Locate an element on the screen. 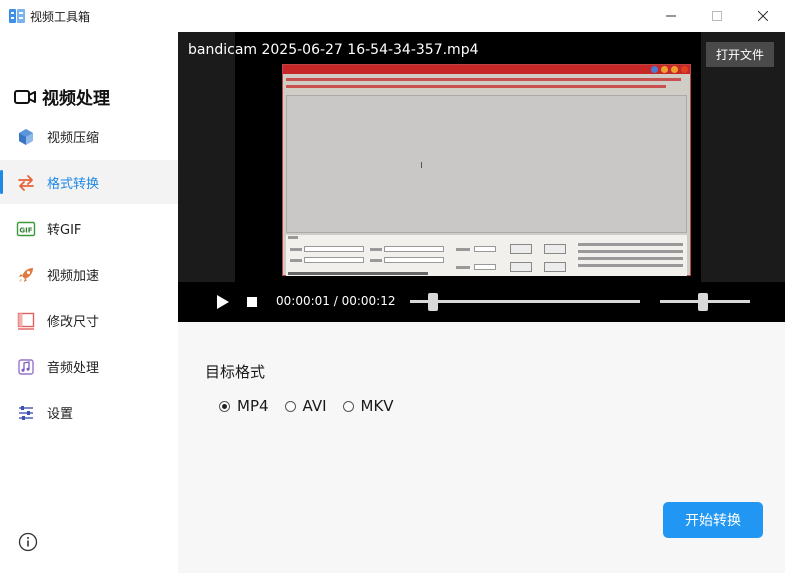 The height and width of the screenshot is (573, 786). sidebar-item-gif: GIF 转GIF is located at coordinates (89, 228).